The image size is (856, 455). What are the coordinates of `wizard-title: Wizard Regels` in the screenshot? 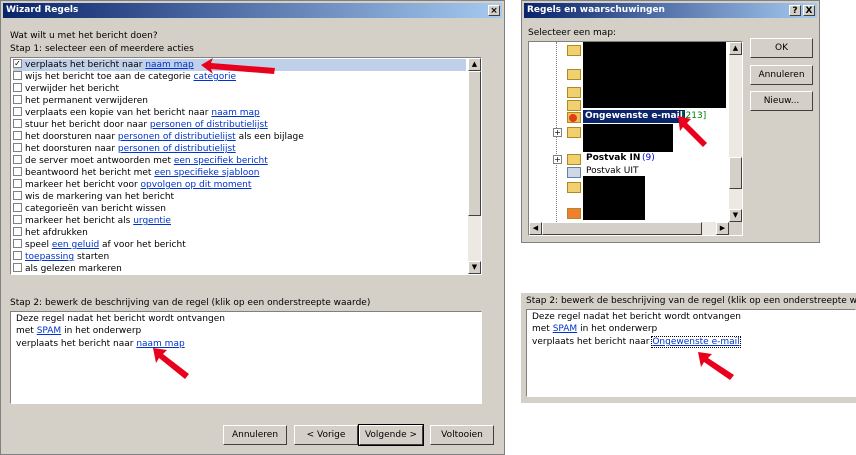 It's located at (42, 10).